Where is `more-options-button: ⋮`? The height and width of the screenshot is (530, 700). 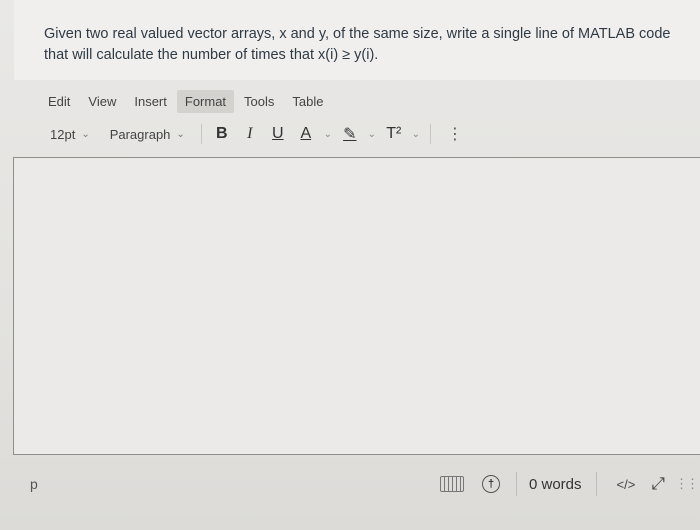 more-options-button: ⋮ is located at coordinates (455, 134).